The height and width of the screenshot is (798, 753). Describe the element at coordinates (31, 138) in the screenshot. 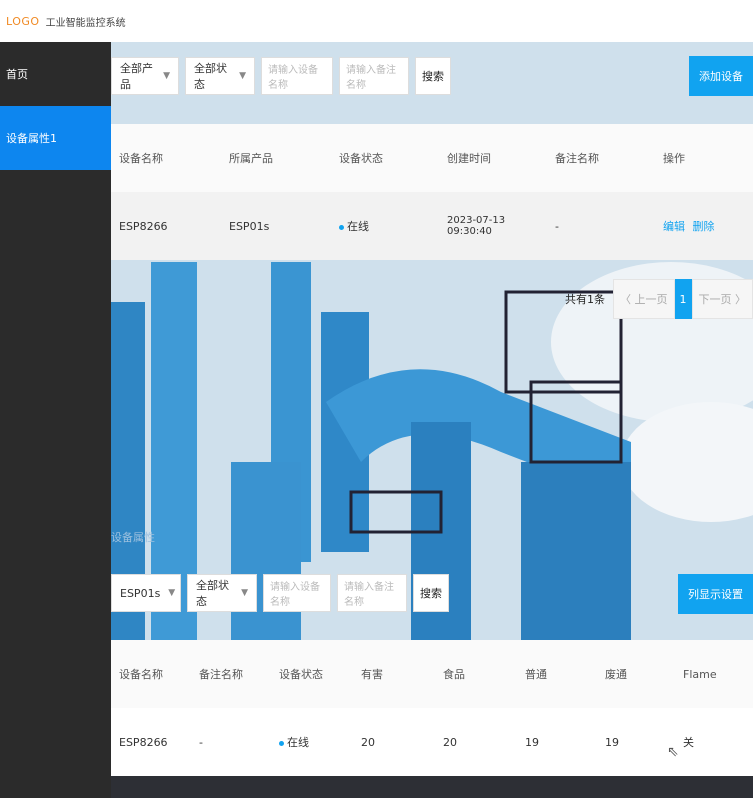

I see `sidebar-item-label: 设备属性1` at that location.